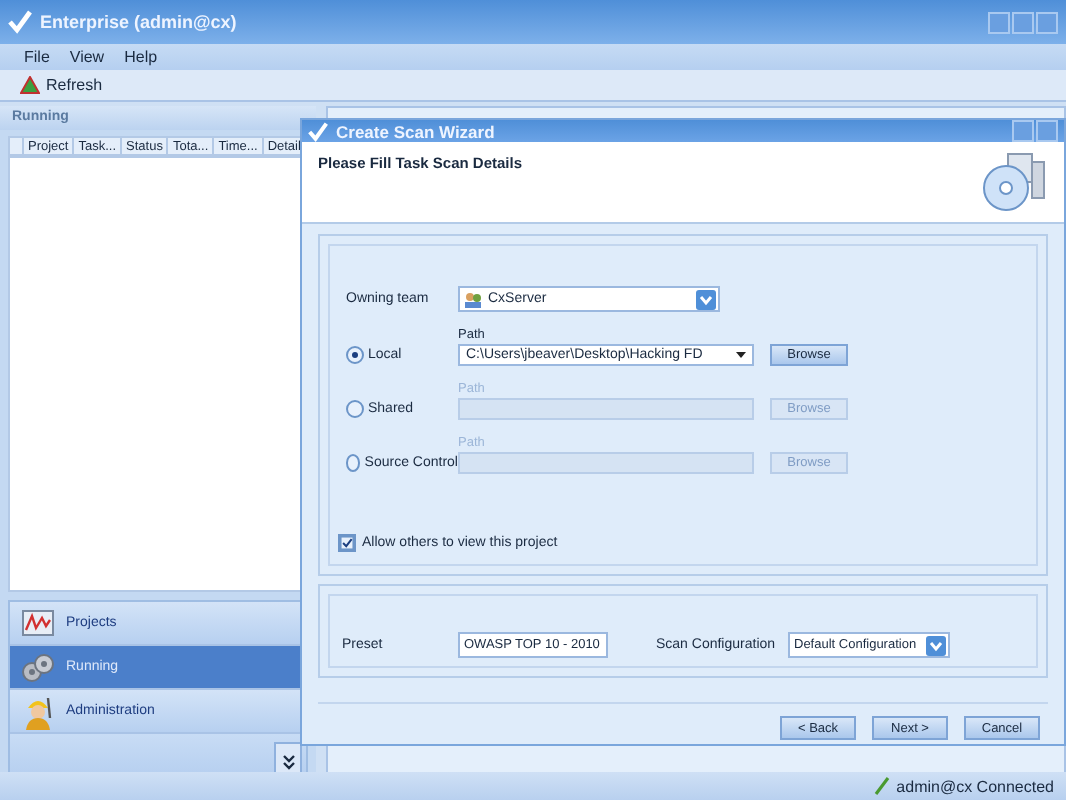 This screenshot has width=1066, height=800. I want to click on dialog-title: Create Scan Wizard, so click(415, 131).